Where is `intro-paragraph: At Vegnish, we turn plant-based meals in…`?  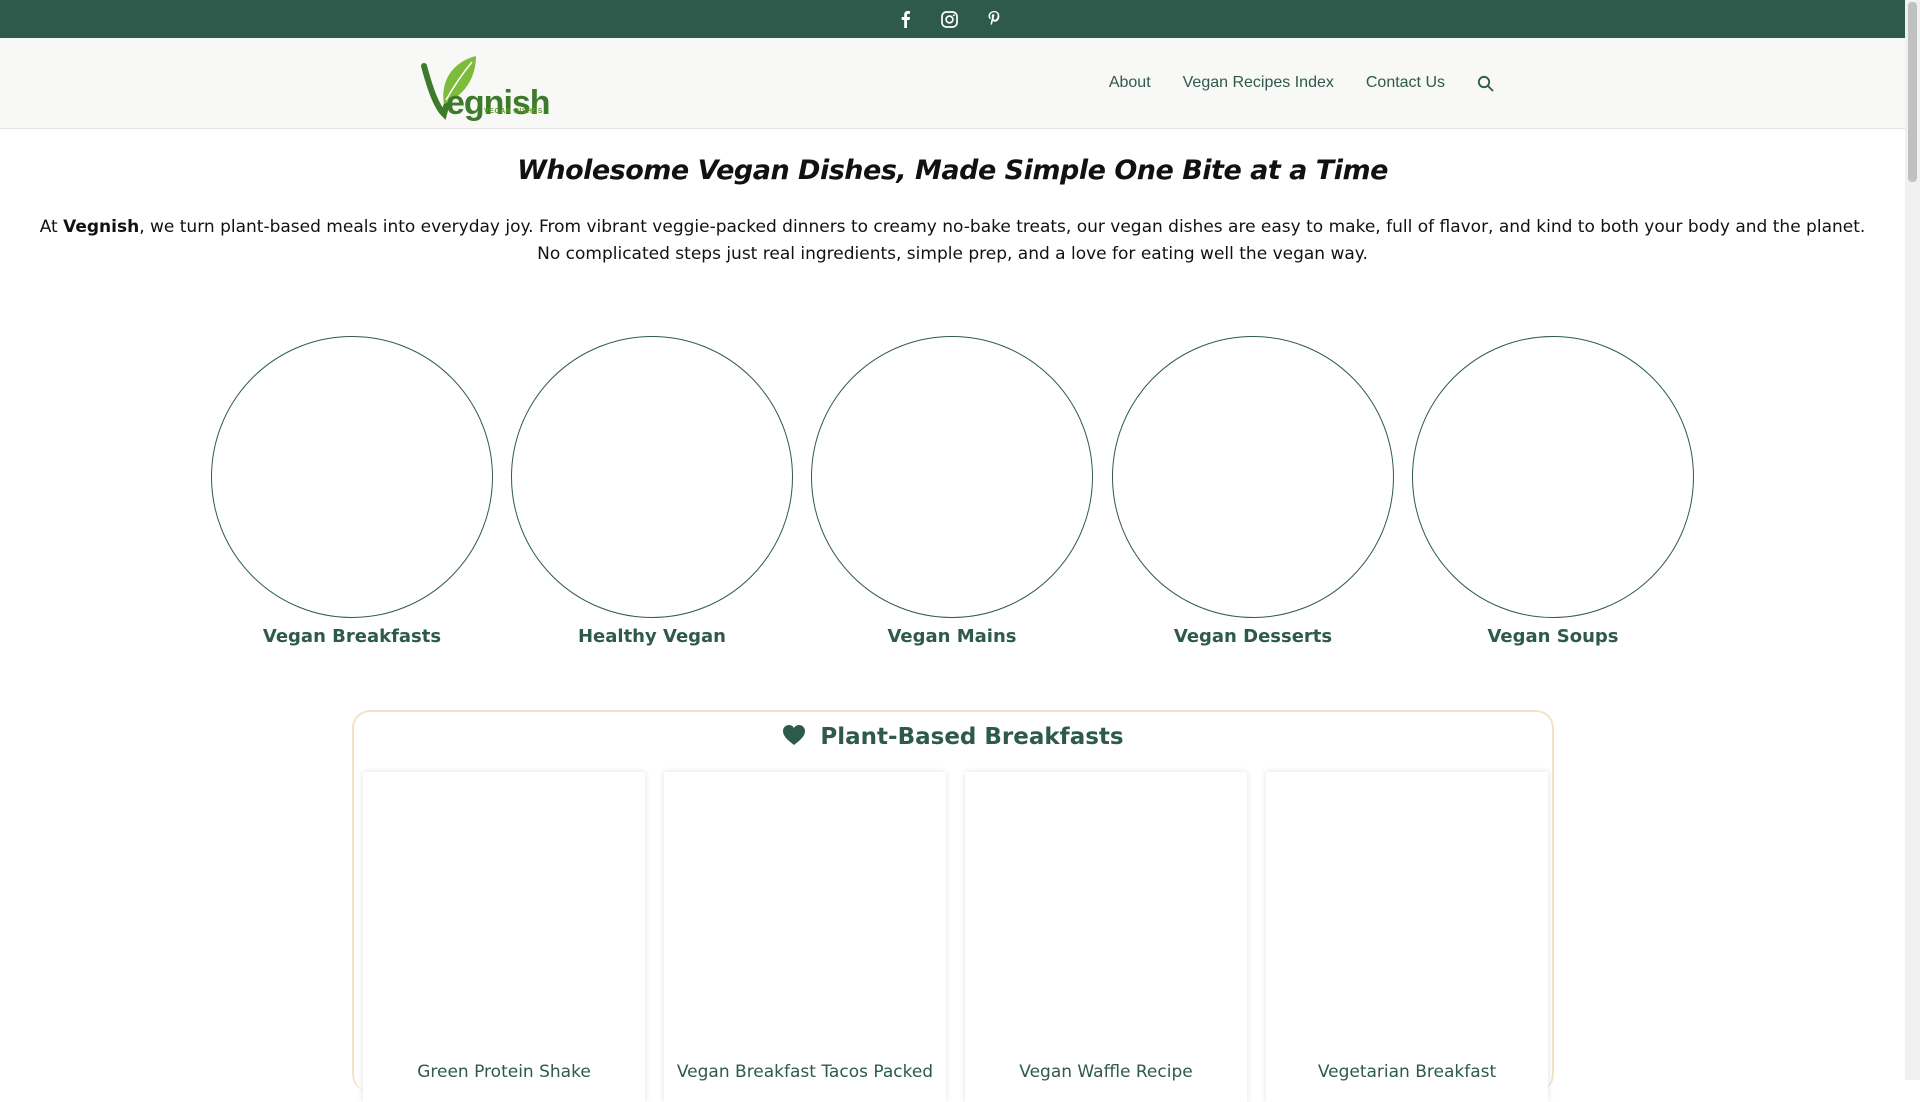 intro-paragraph: At Vegnish, we turn plant-based meals in… is located at coordinates (952, 241).